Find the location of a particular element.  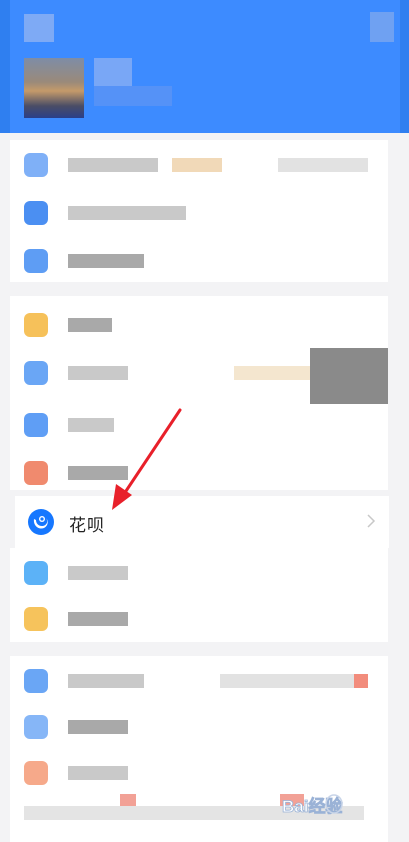

huabei-label: 花呗 is located at coordinates (87, 525).